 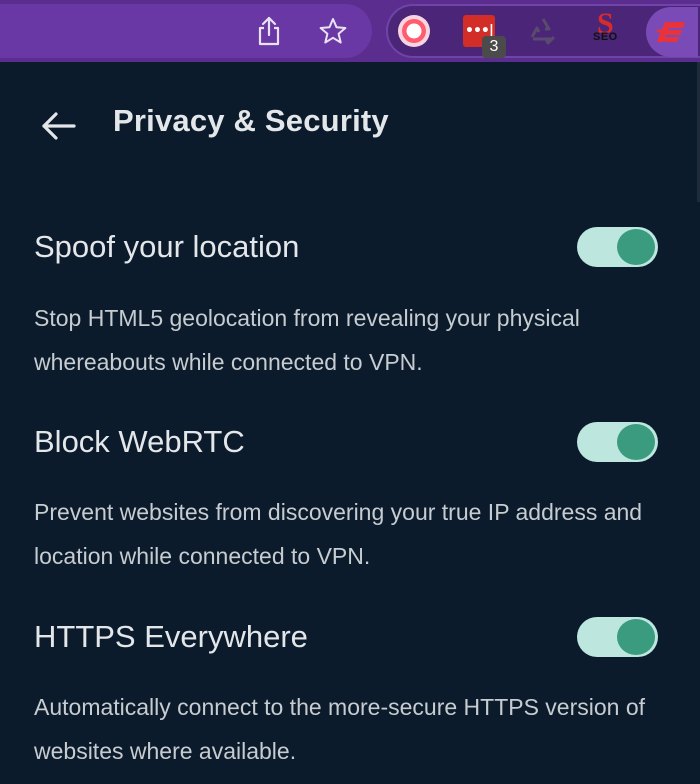 What do you see at coordinates (607, 28) in the screenshot?
I see `seo-extension-icon: S SEO` at bounding box center [607, 28].